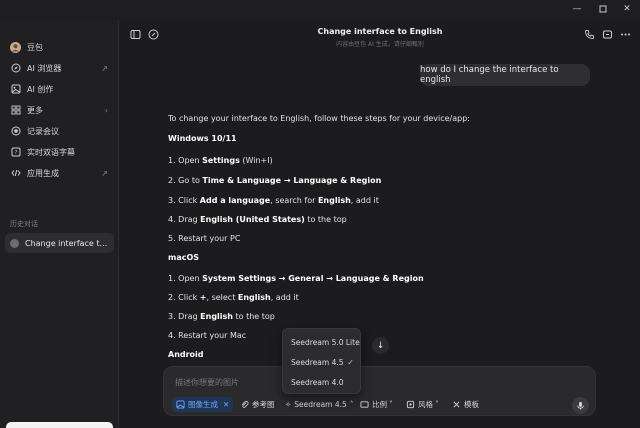  What do you see at coordinates (263, 404) in the screenshot?
I see `reference-label: 参考图` at bounding box center [263, 404].